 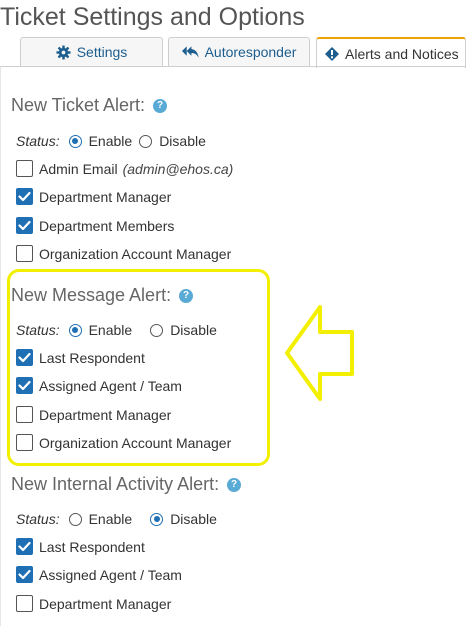 What do you see at coordinates (78, 168) in the screenshot?
I see `admin-email-label: Admin Email` at bounding box center [78, 168].